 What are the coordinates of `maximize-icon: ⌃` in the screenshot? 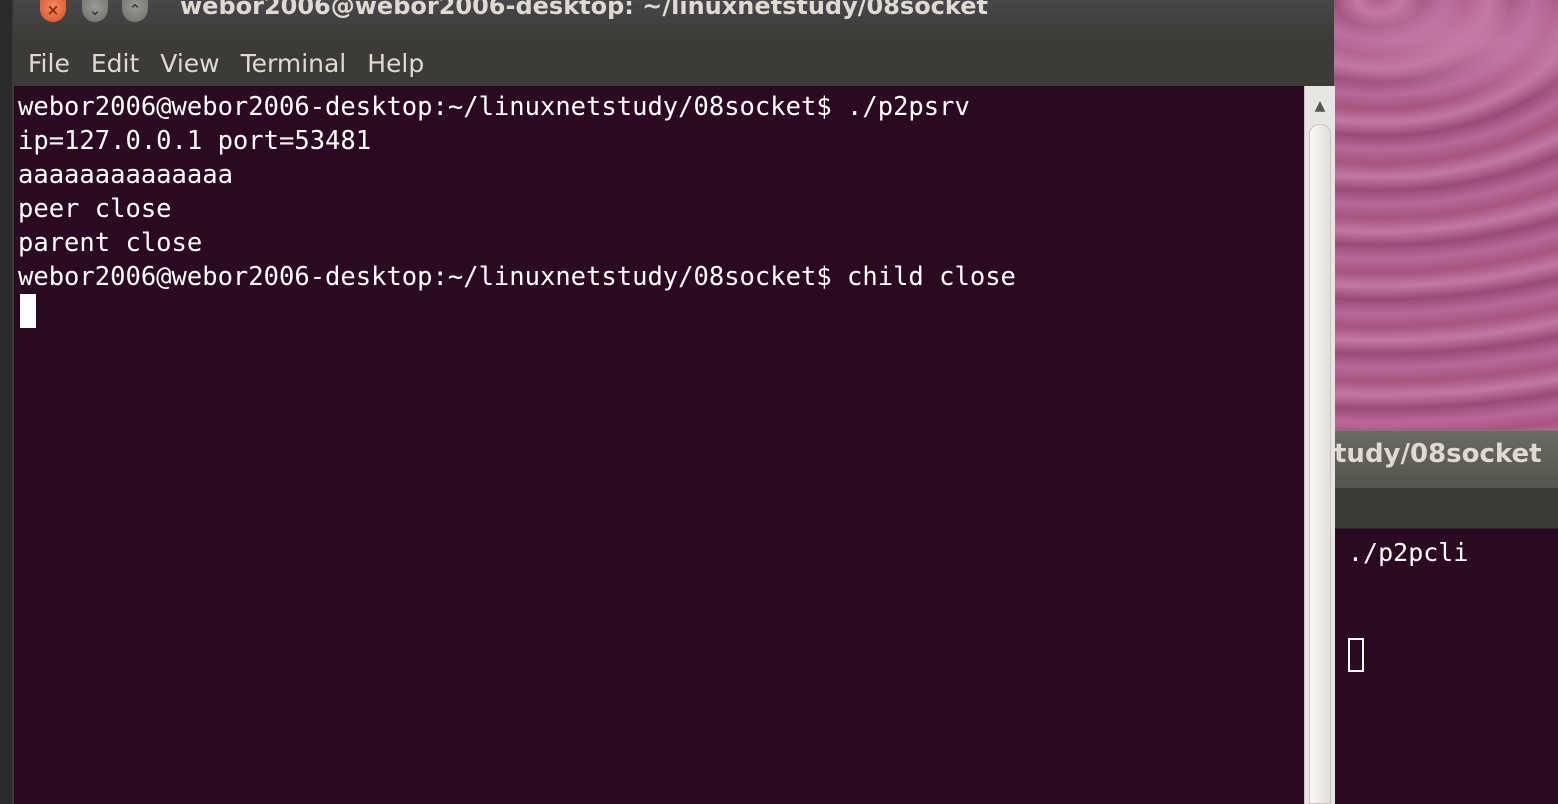 It's located at (135, 10).